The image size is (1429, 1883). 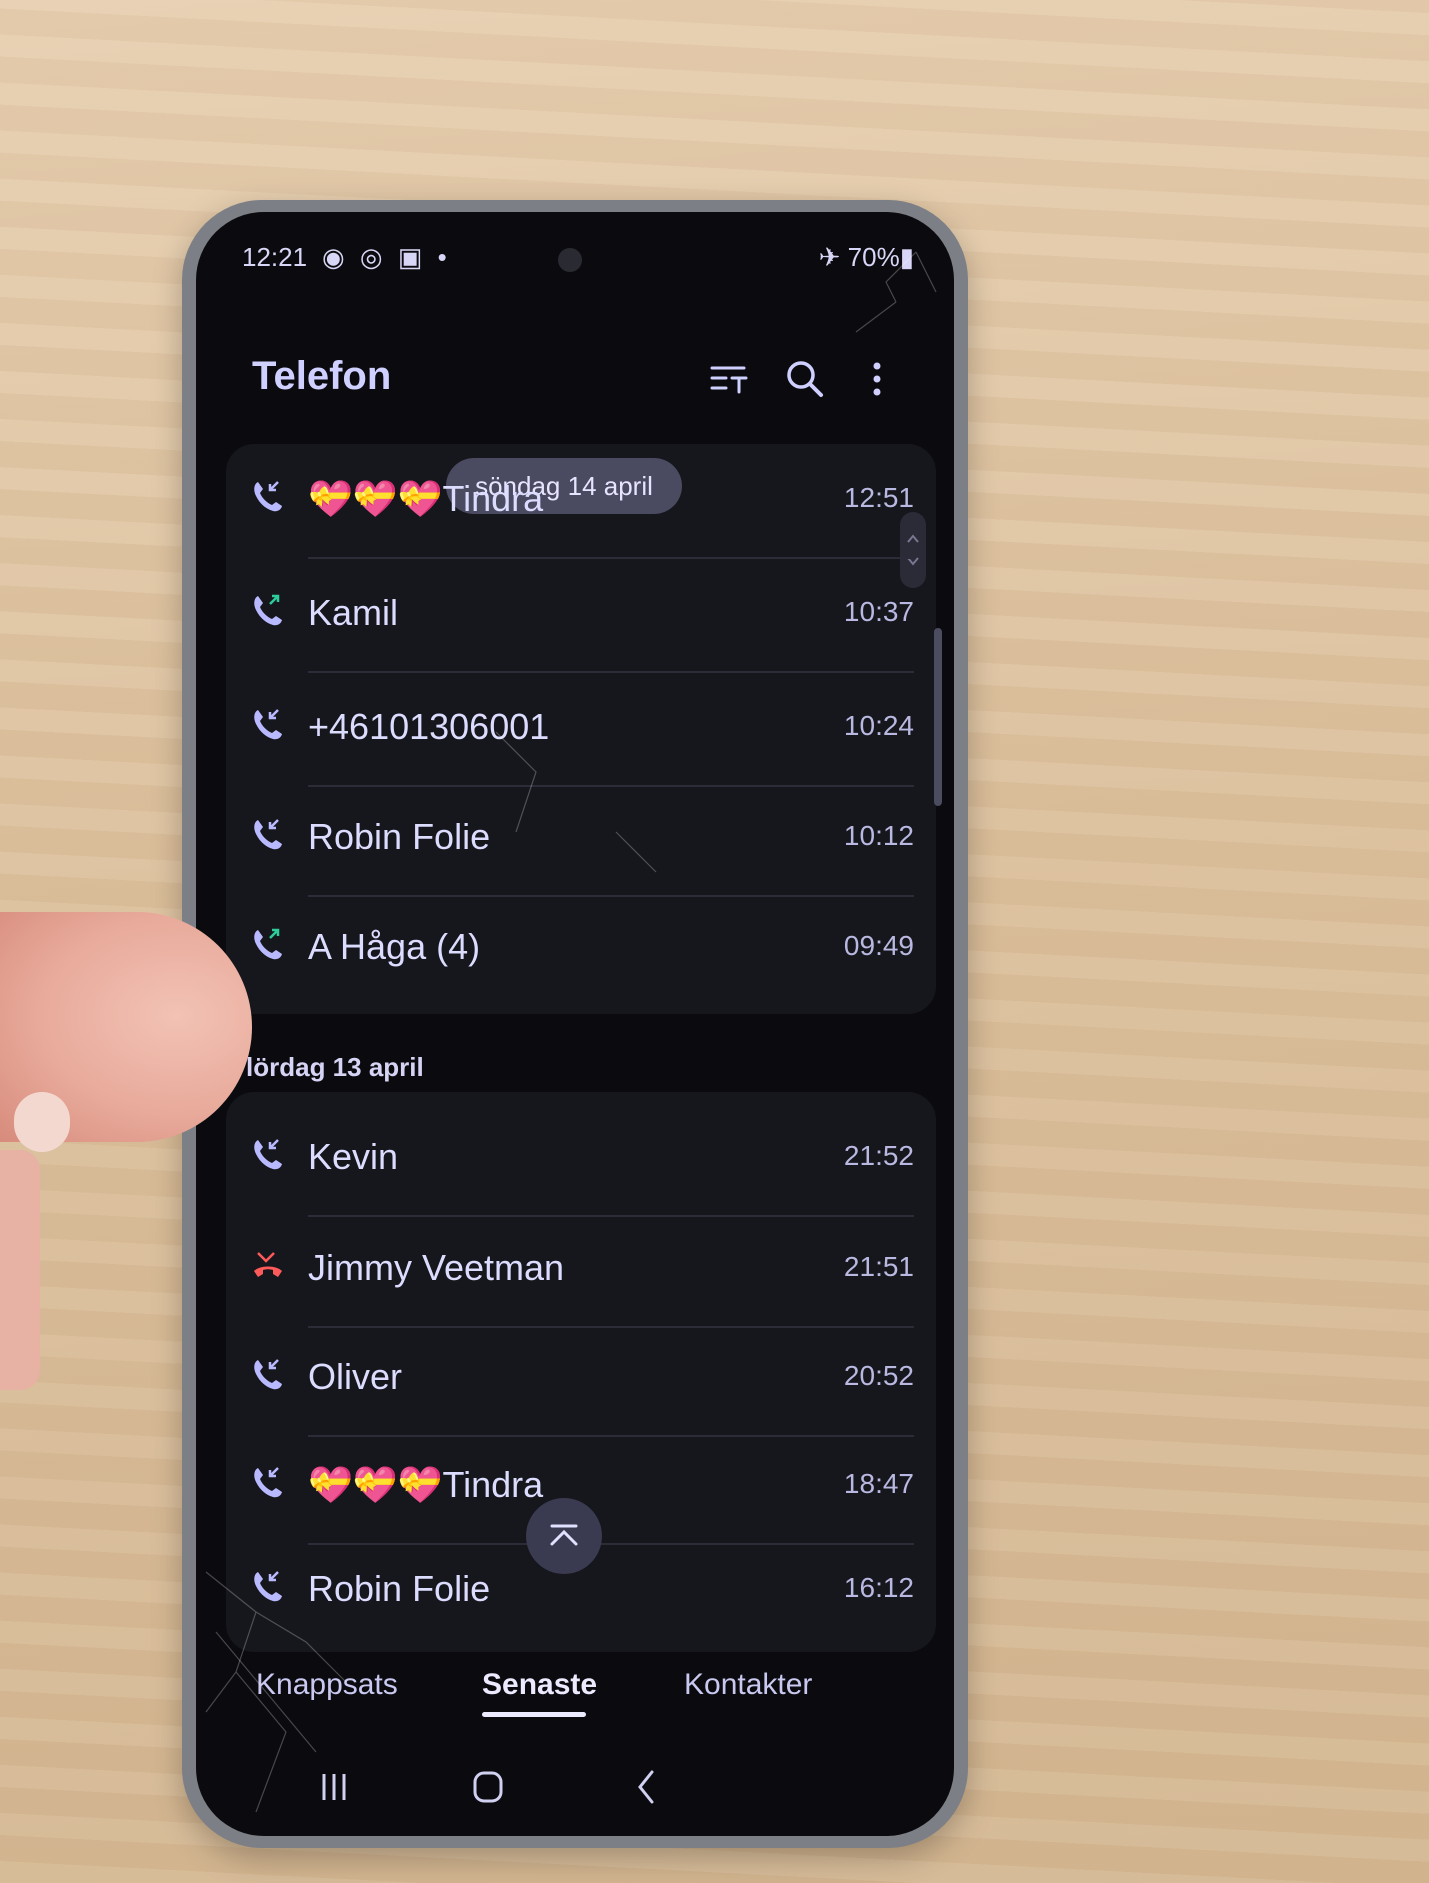 What do you see at coordinates (878, 611) in the screenshot?
I see `call-time: 10:37` at bounding box center [878, 611].